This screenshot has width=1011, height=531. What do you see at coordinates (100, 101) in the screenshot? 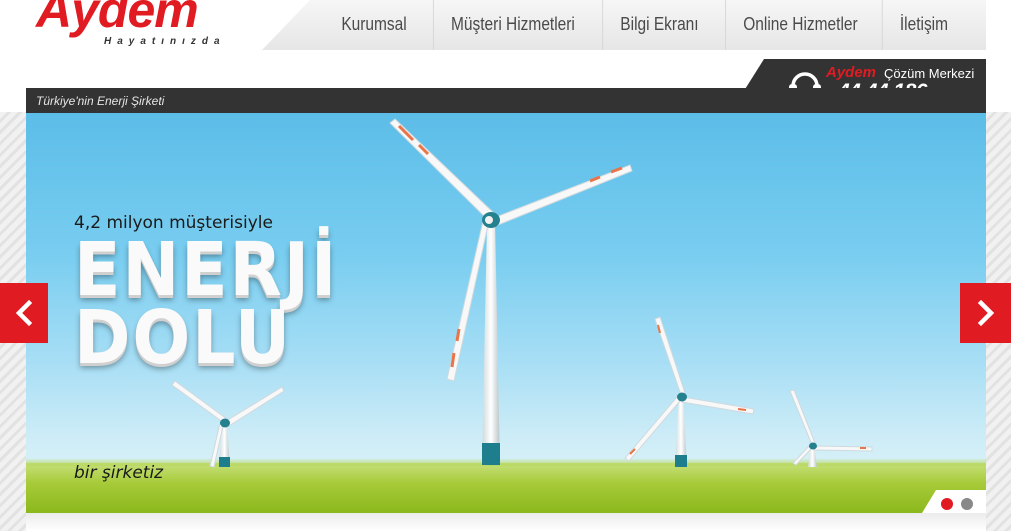
I see `company-tagline: Türkiye'nin Enerji Şirketi` at bounding box center [100, 101].